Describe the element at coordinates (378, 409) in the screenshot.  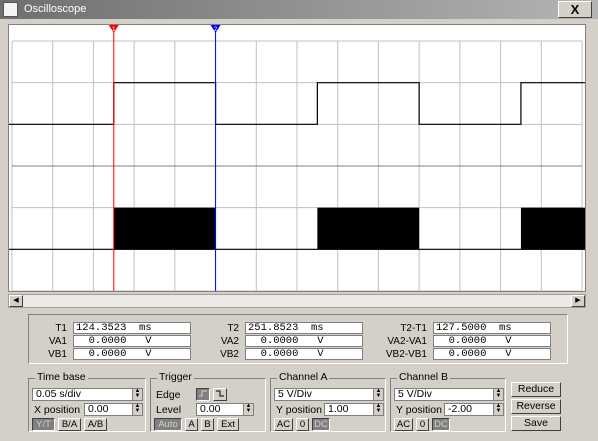
I see `channel-a-ypos-spinner-icon: ▲ ▼` at that location.